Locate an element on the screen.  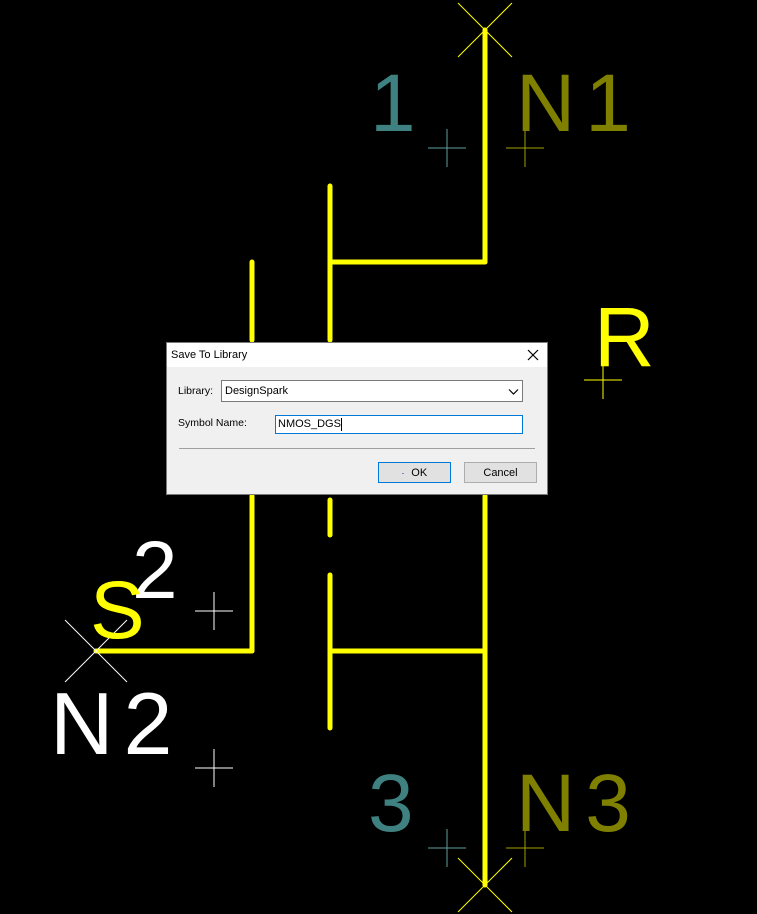
pin-number-1: 1 is located at coordinates (393, 103).